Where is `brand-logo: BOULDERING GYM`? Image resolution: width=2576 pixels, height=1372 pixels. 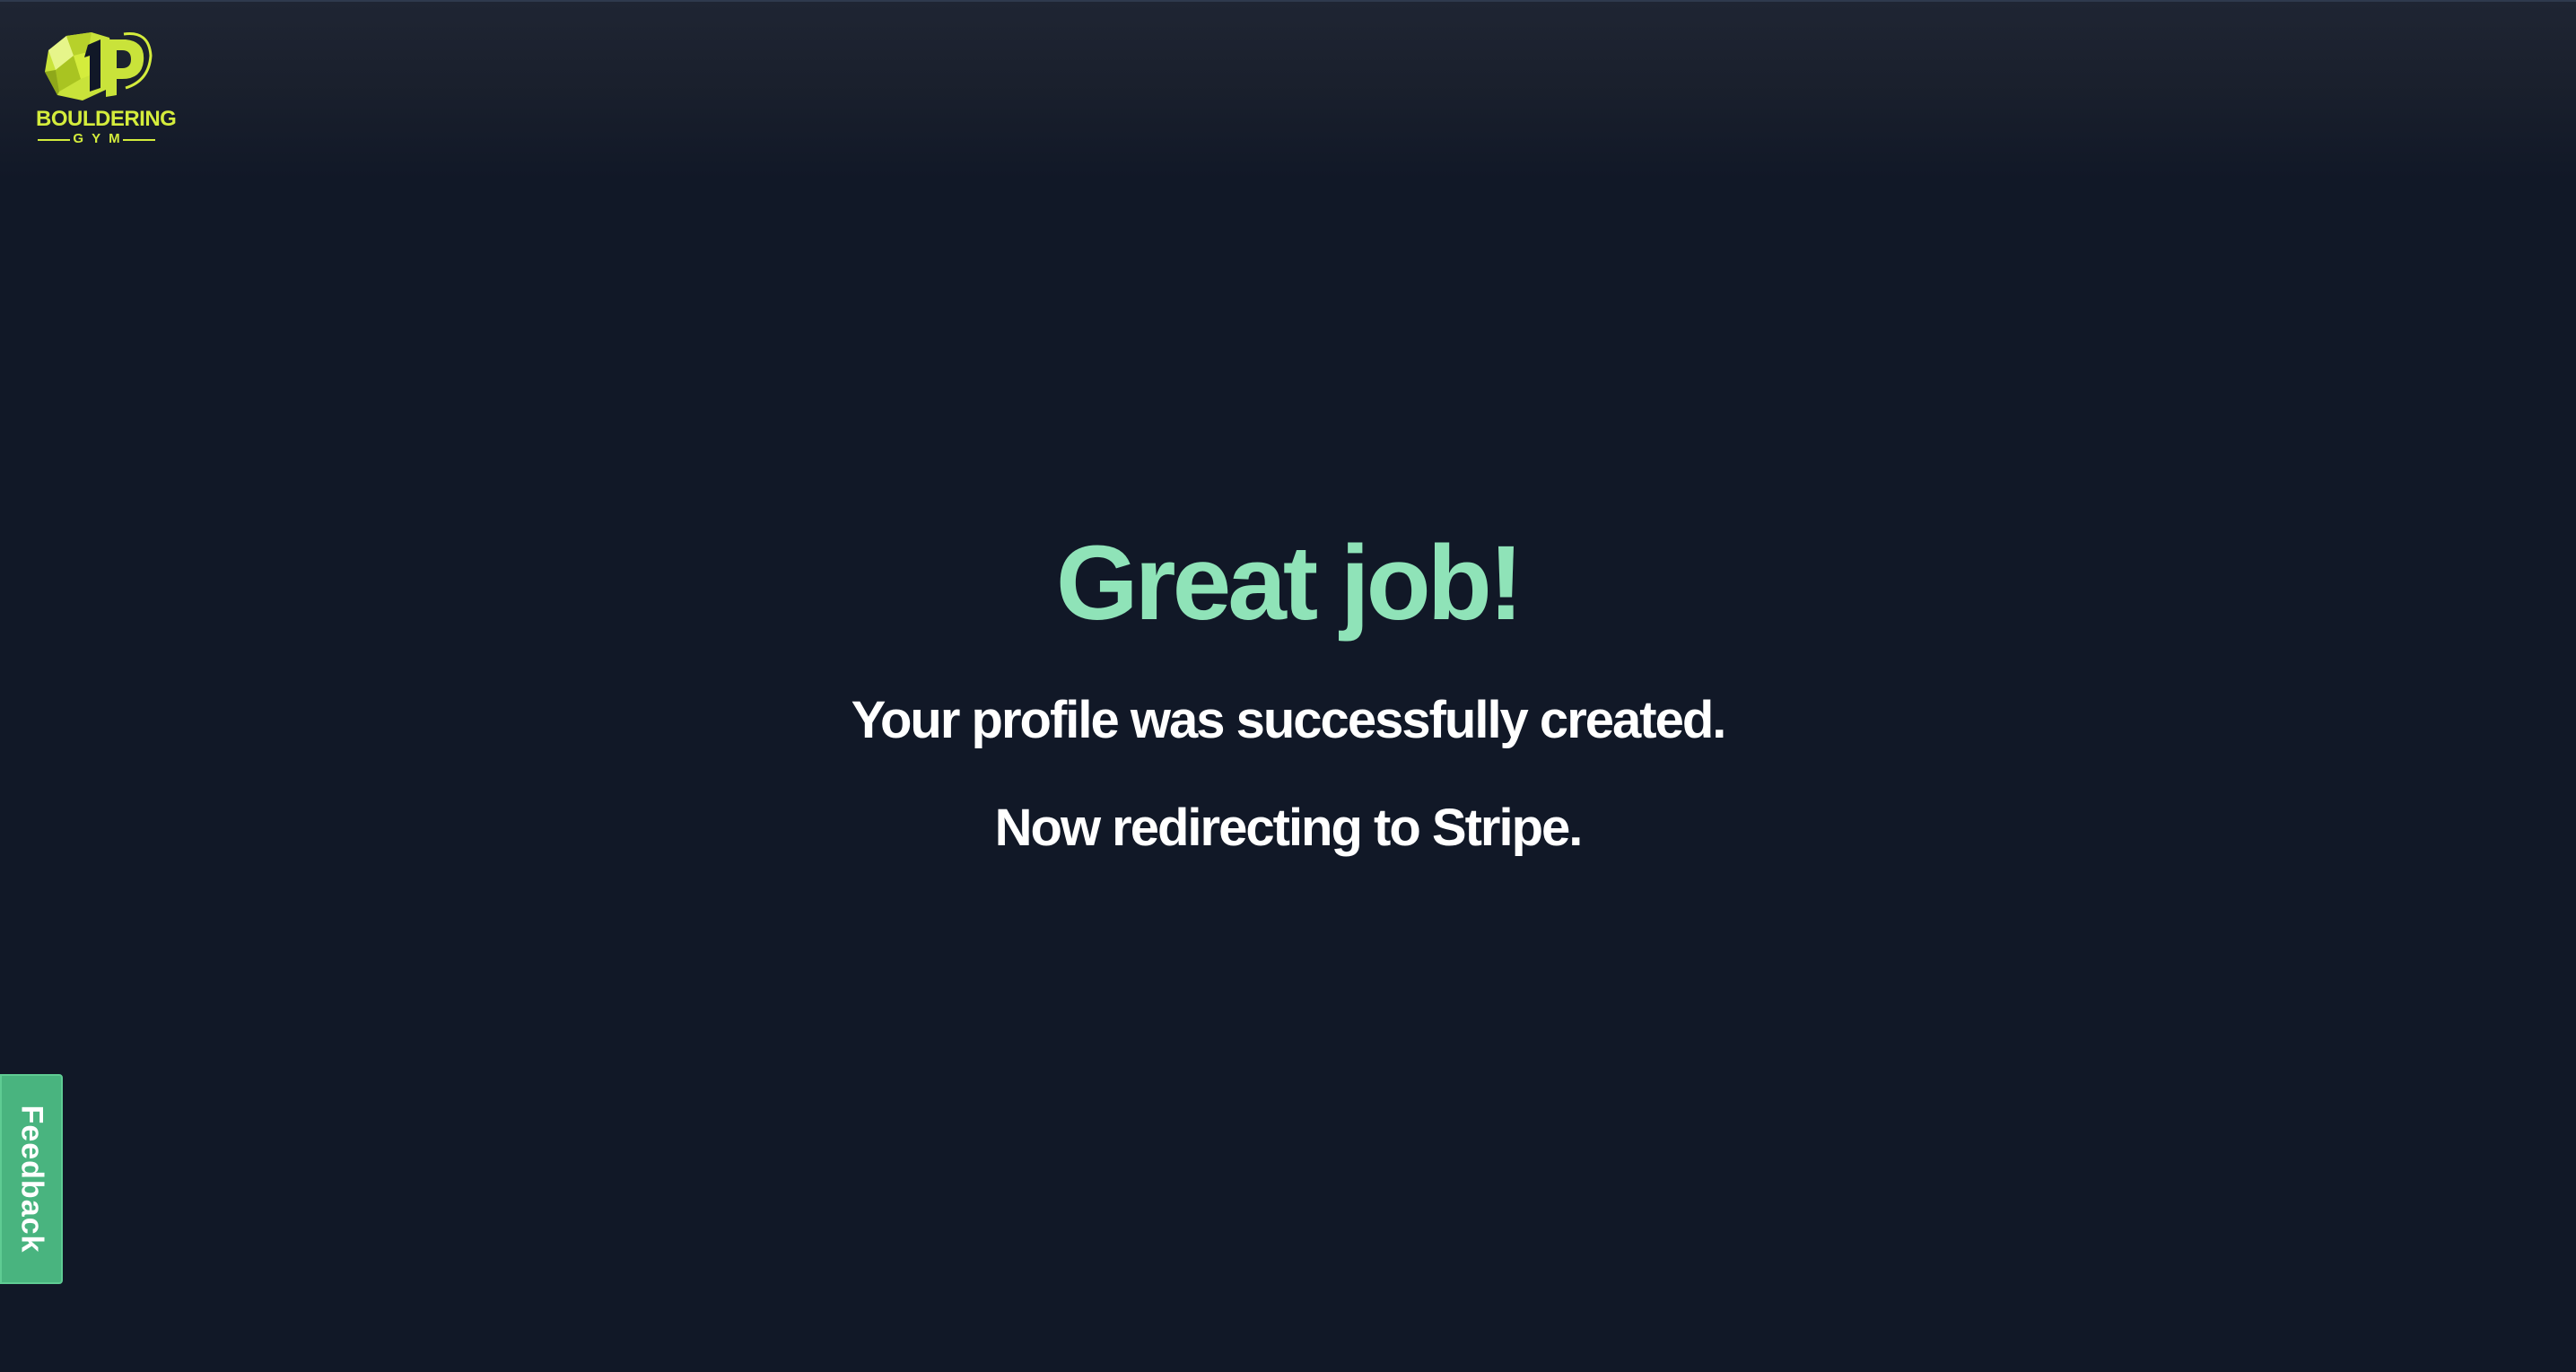 brand-logo: BOULDERING GYM is located at coordinates (107, 86).